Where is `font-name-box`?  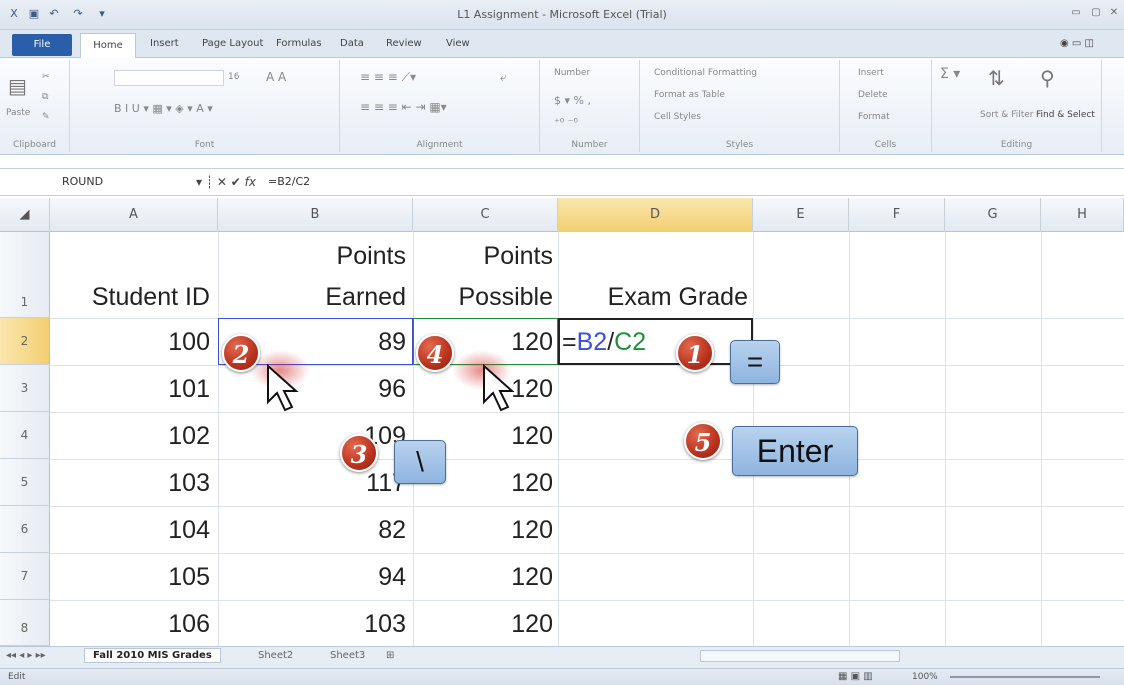
font-name-box is located at coordinates (169, 78).